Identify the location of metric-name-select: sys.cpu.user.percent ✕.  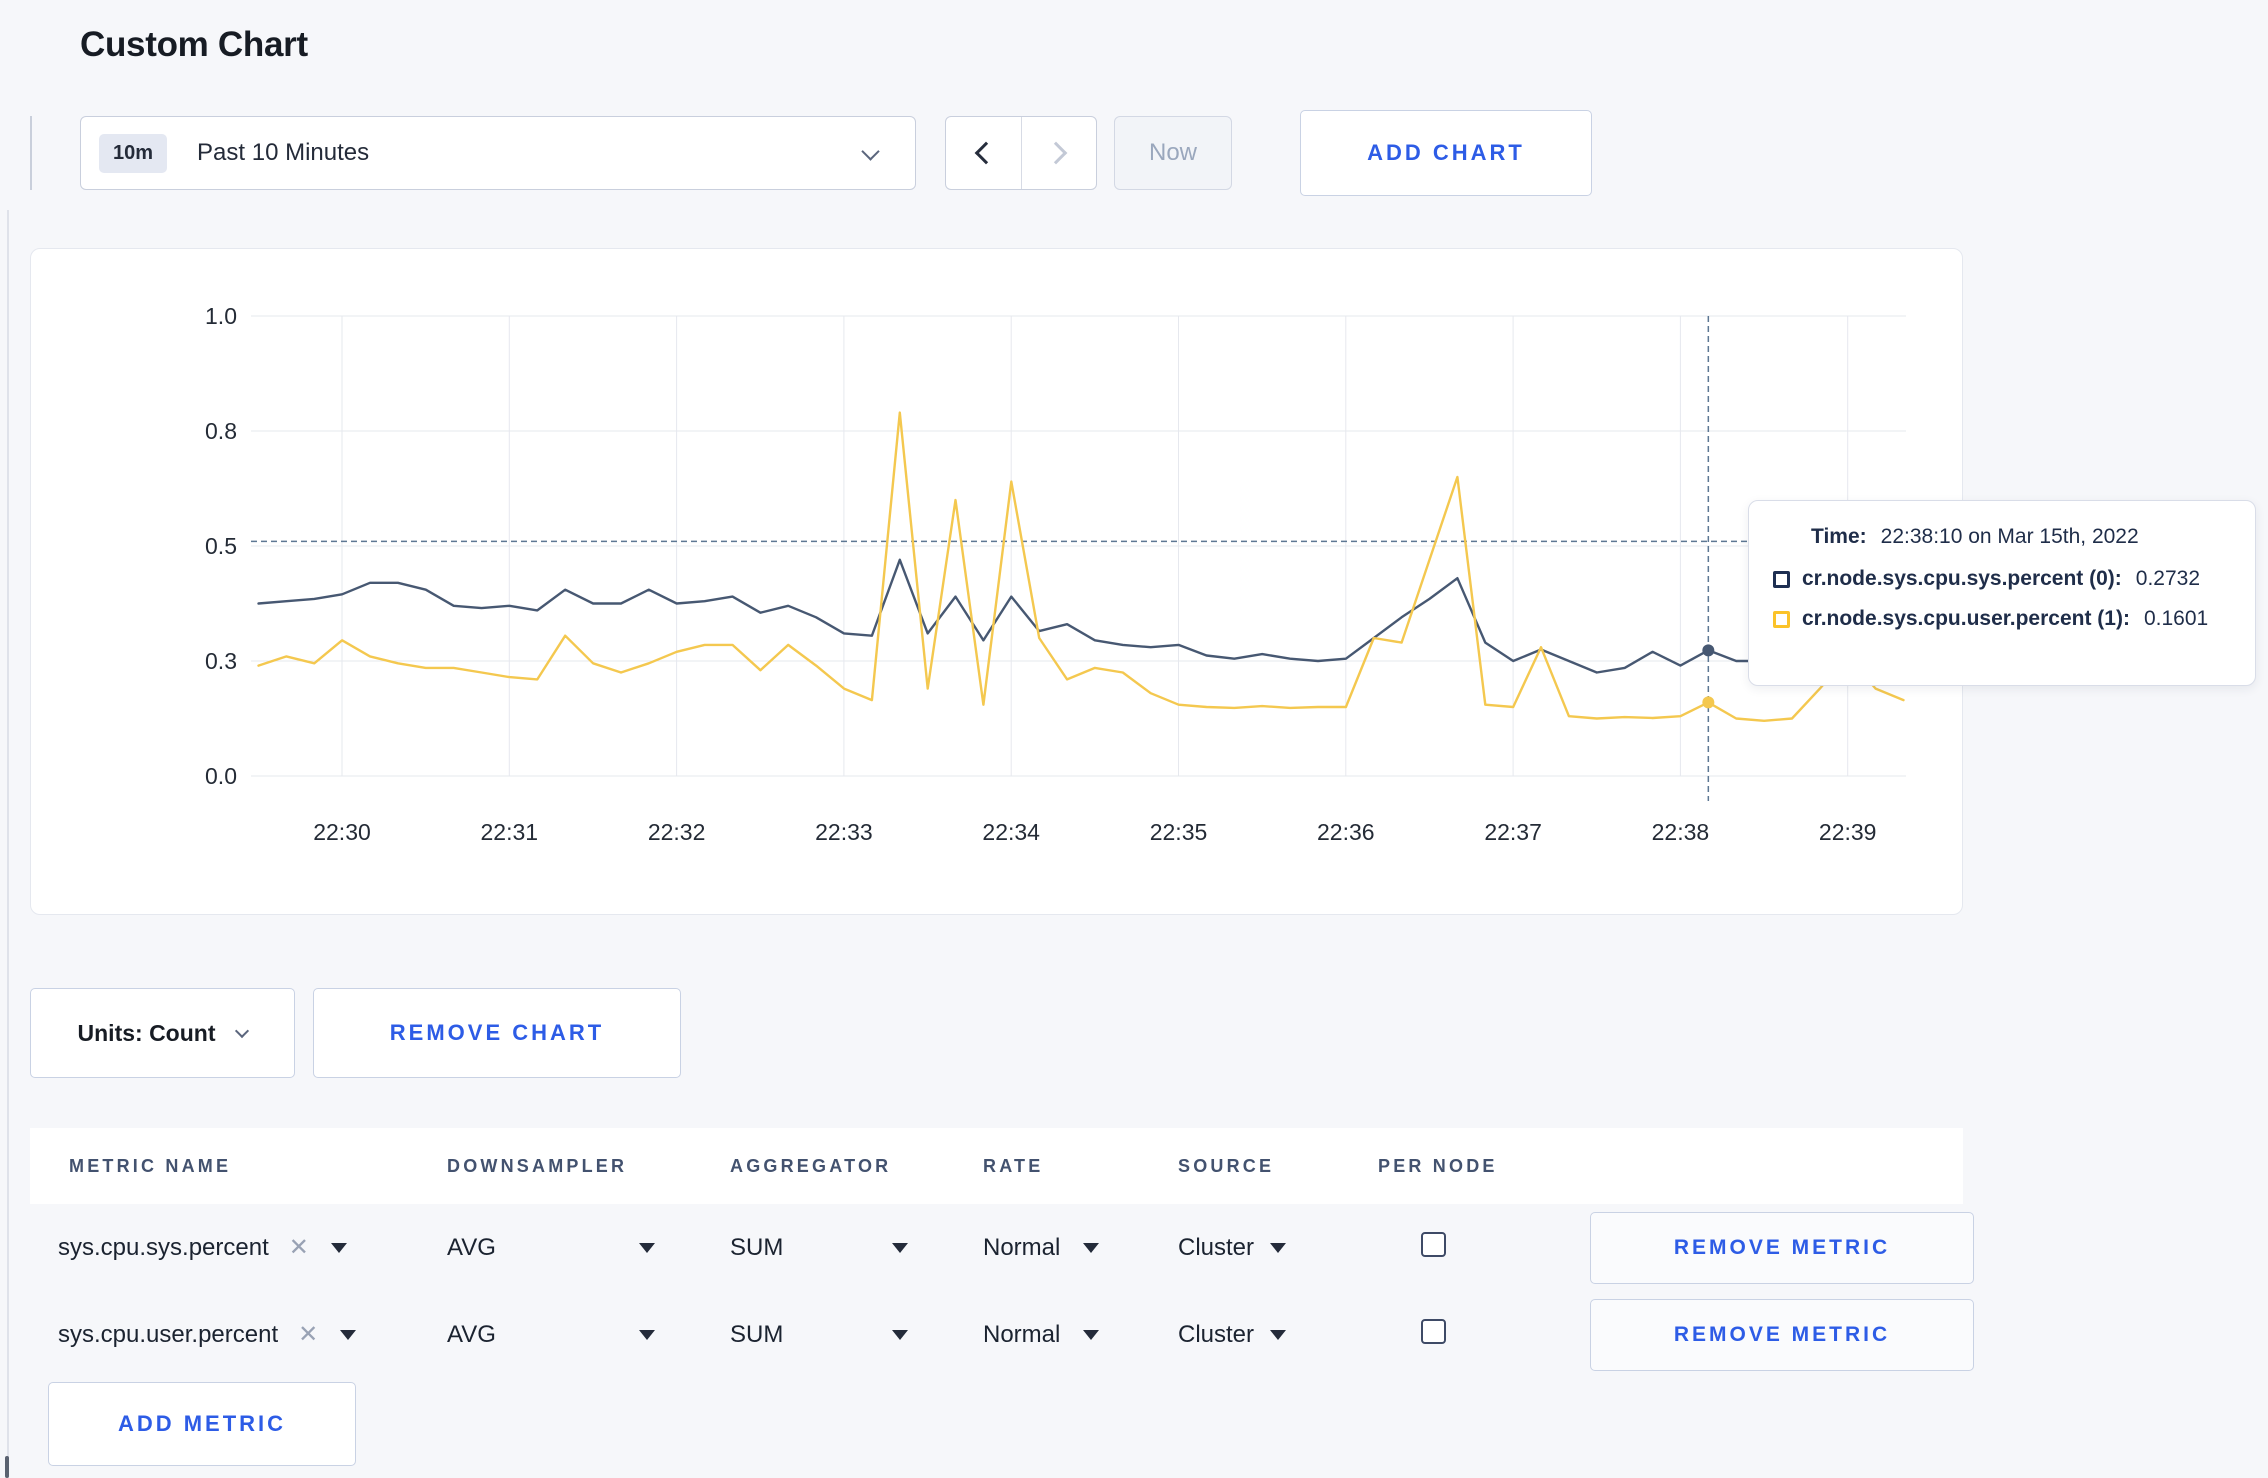
(207, 1334).